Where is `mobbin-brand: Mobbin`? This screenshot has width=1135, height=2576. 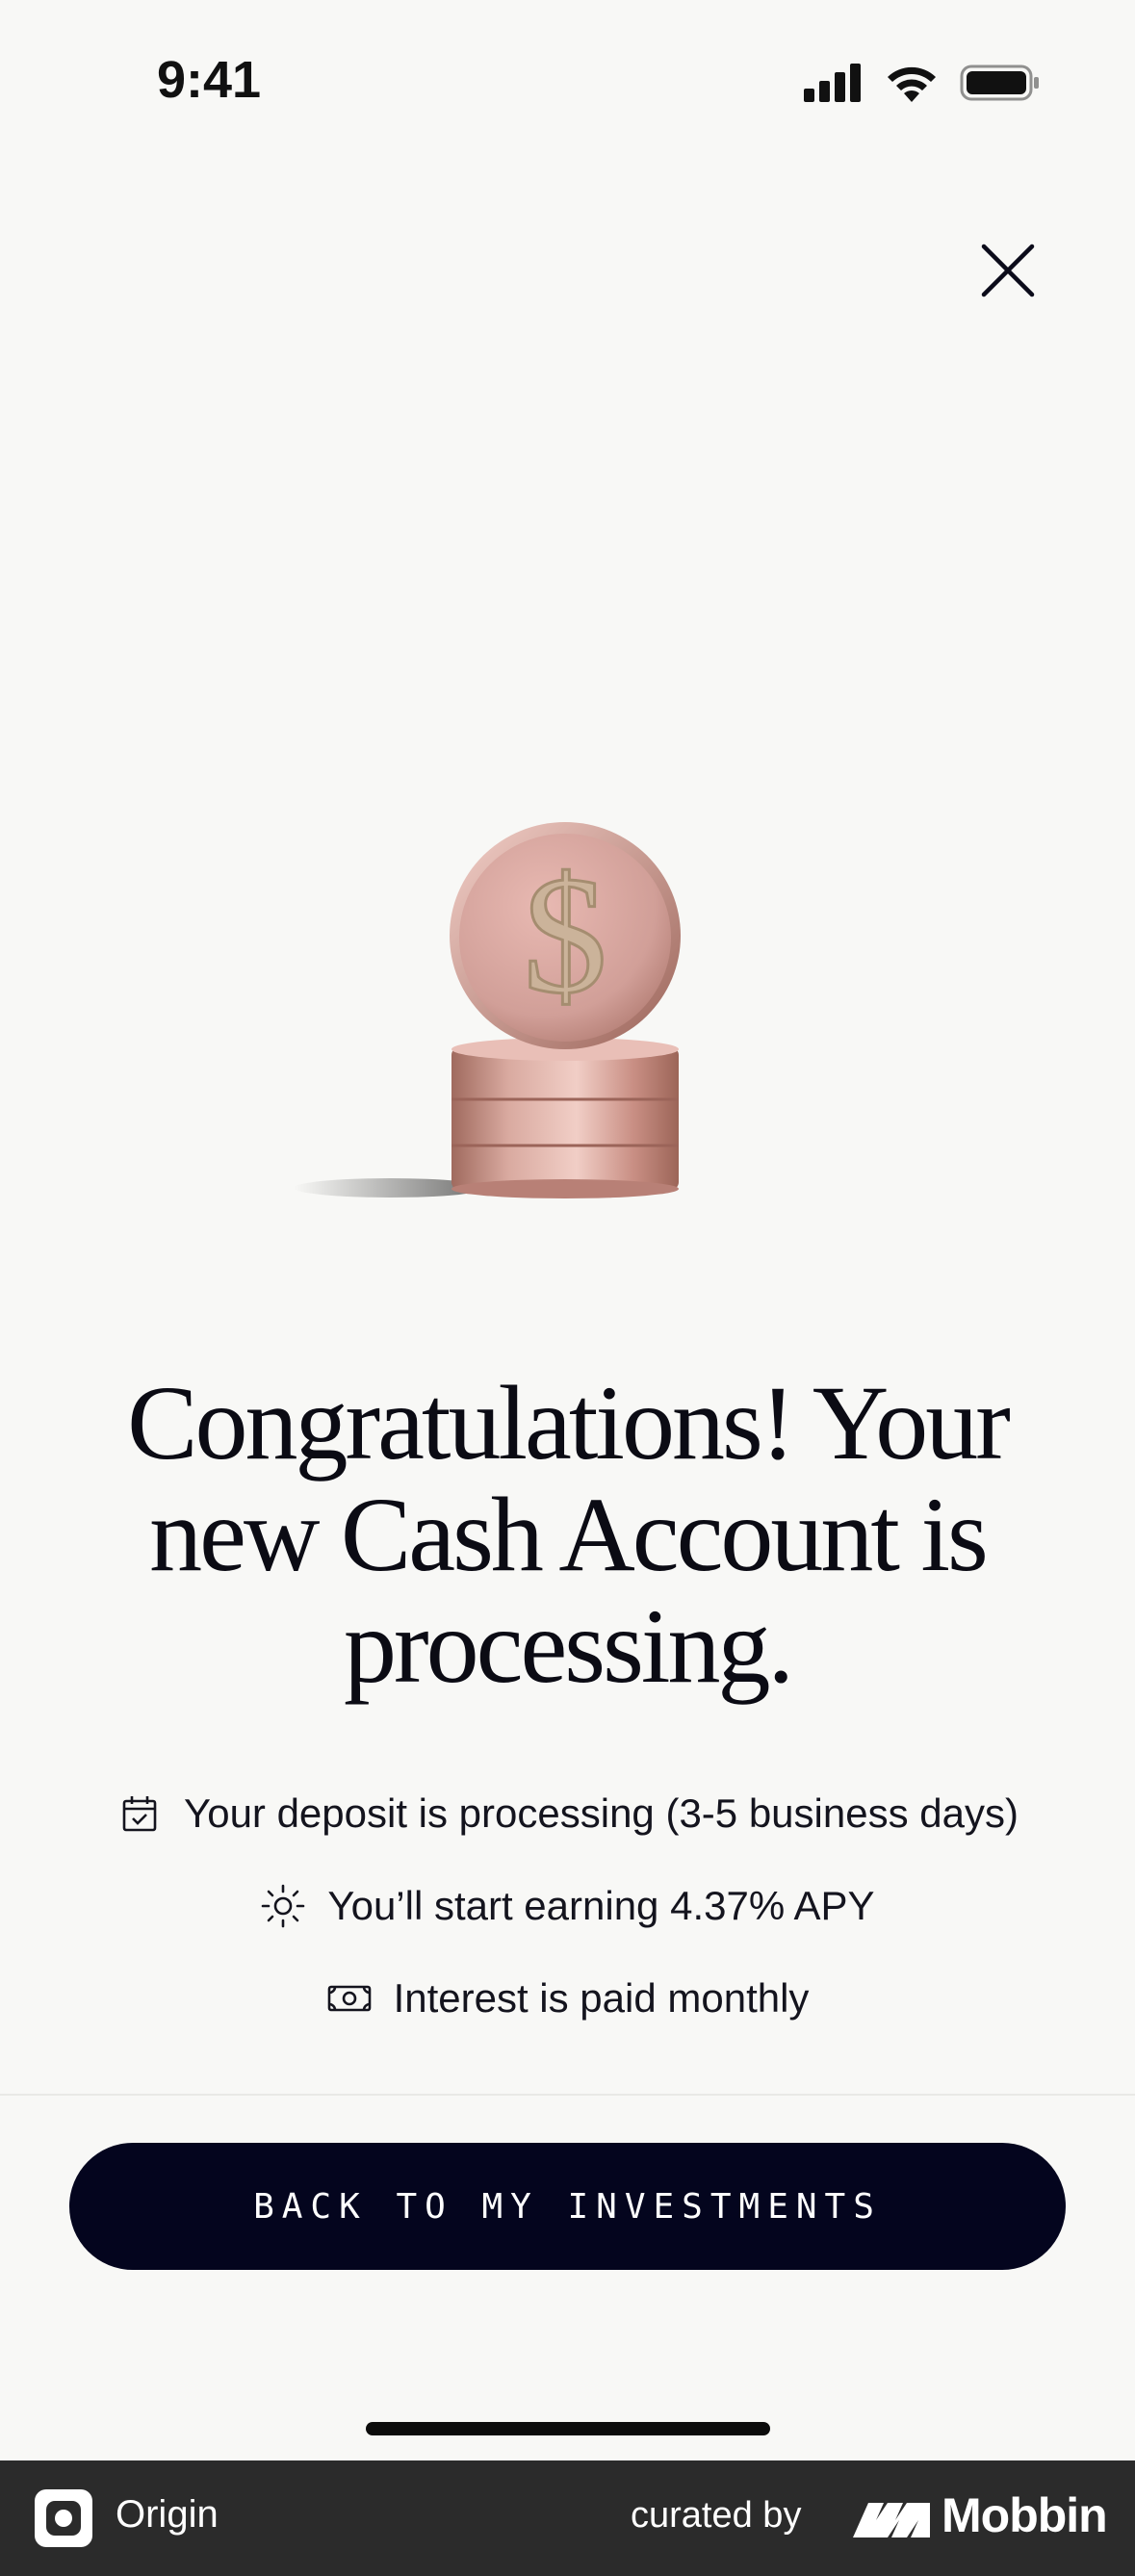 mobbin-brand: Mobbin is located at coordinates (1025, 2515).